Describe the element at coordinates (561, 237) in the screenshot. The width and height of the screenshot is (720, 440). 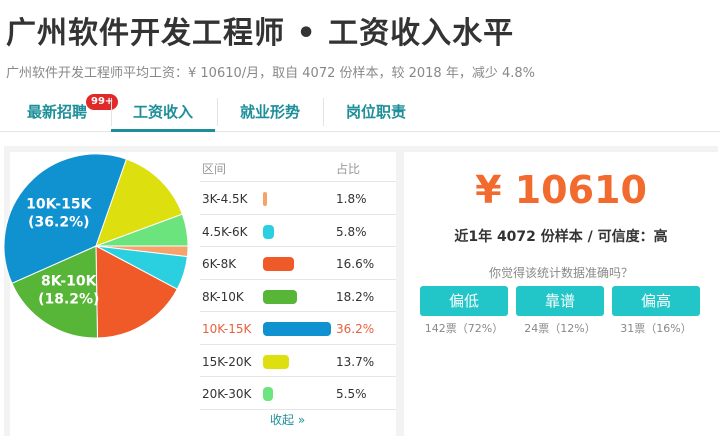
I see `sample-info: 近1年 4072 份样本 / 可信度：高` at that location.